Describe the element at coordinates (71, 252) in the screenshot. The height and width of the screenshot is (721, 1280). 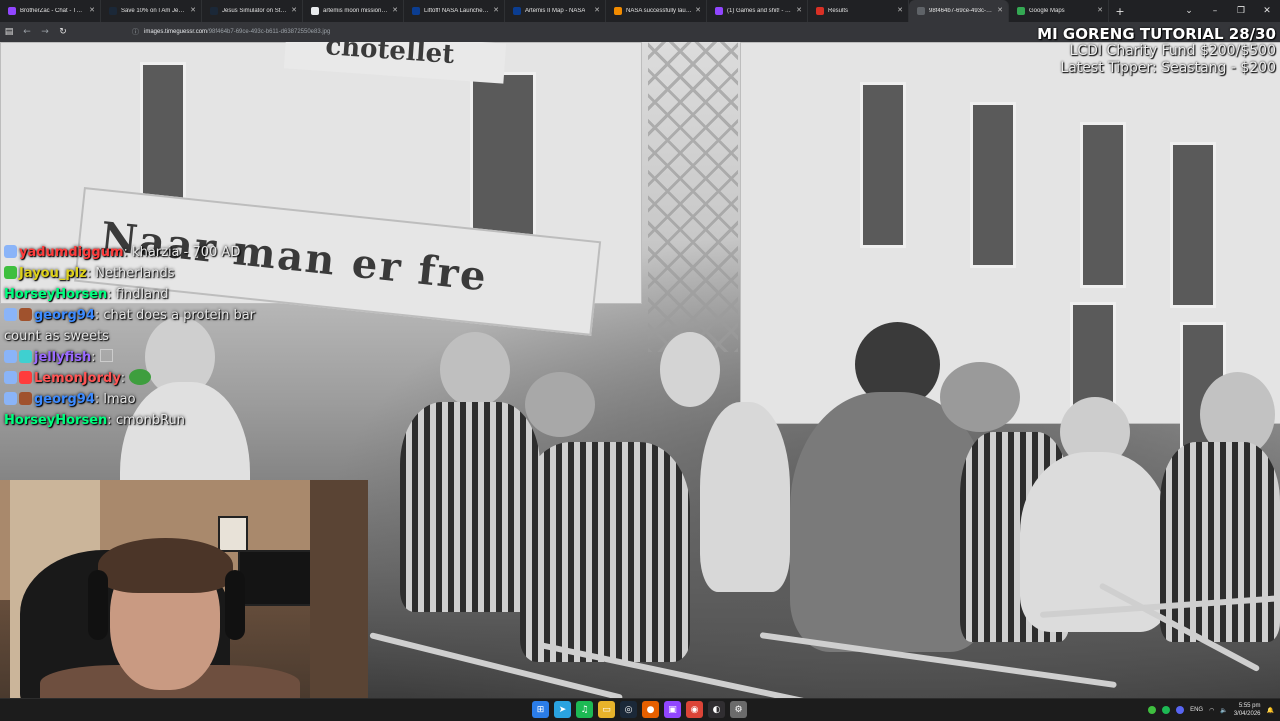
I see `chat-username: yadumdiggum` at that location.